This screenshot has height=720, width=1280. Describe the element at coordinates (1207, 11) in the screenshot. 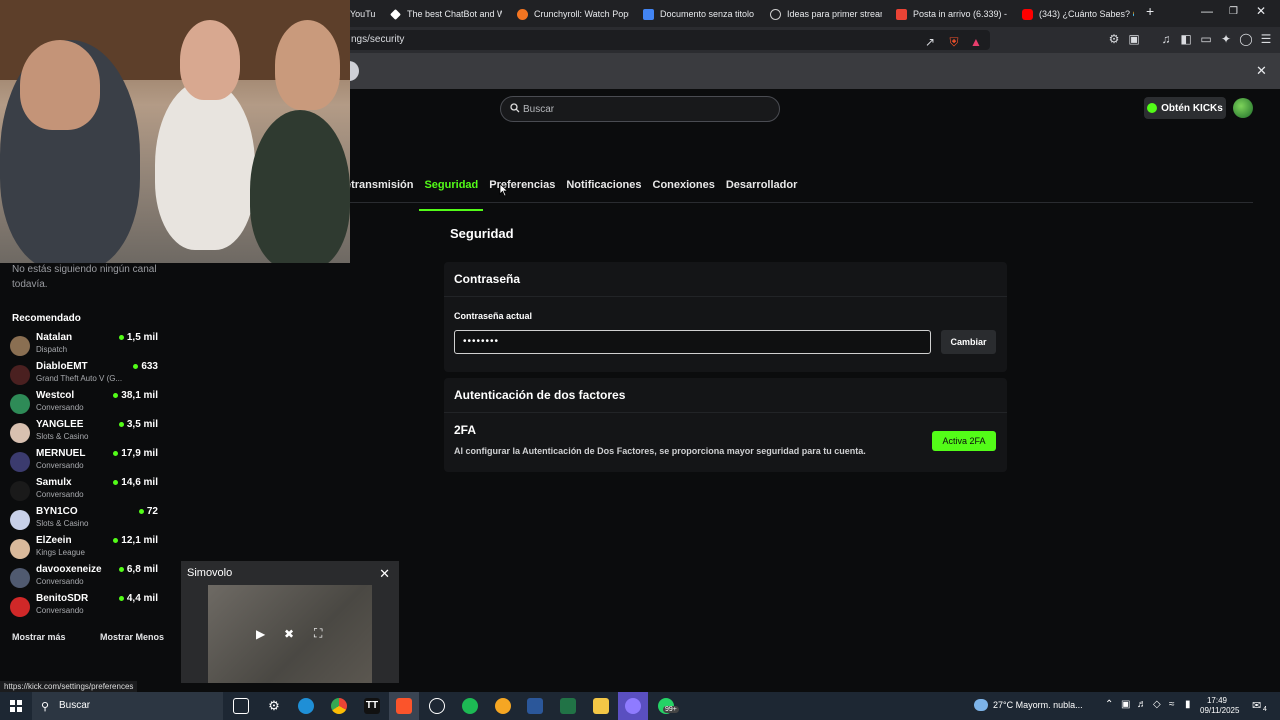

I see `minimize-icon: —` at that location.